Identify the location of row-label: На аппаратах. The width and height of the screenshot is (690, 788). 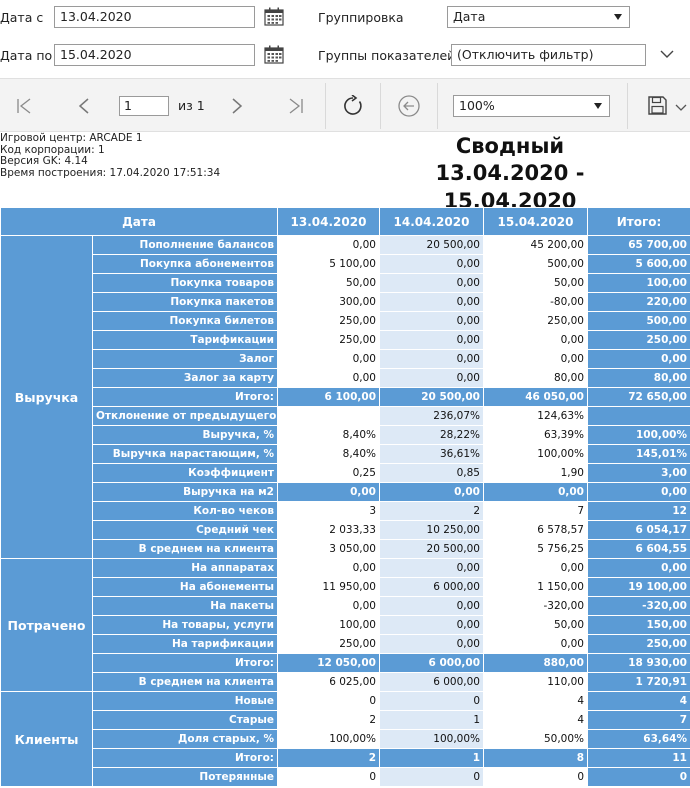
(185, 568).